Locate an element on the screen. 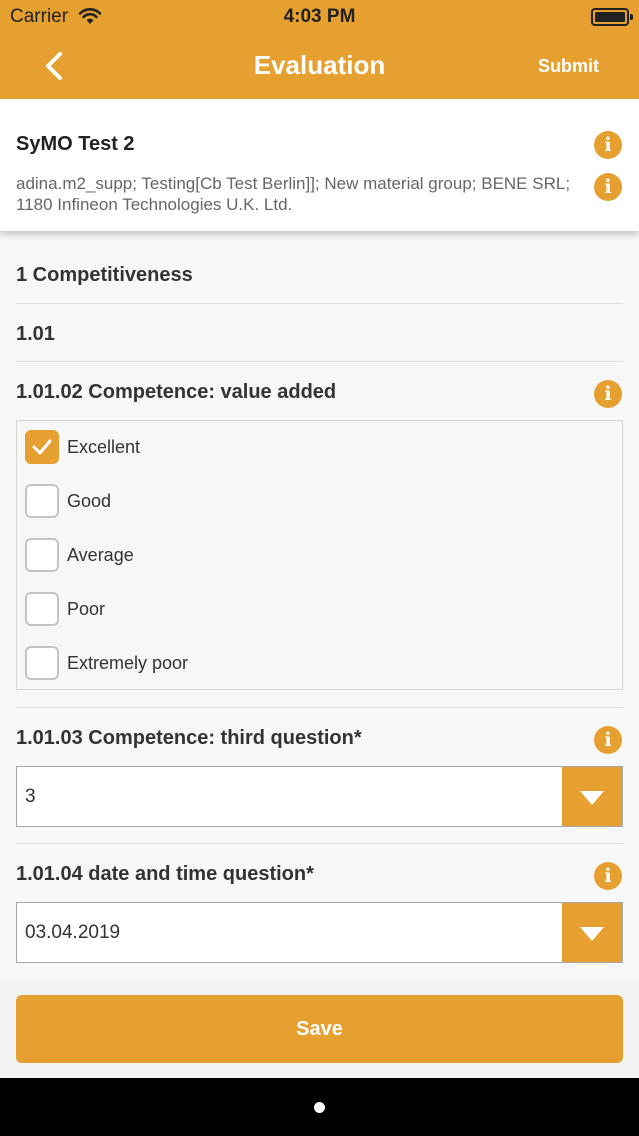 Image resolution: width=639 pixels, height=1136 pixels. option-label: Good is located at coordinates (89, 501).